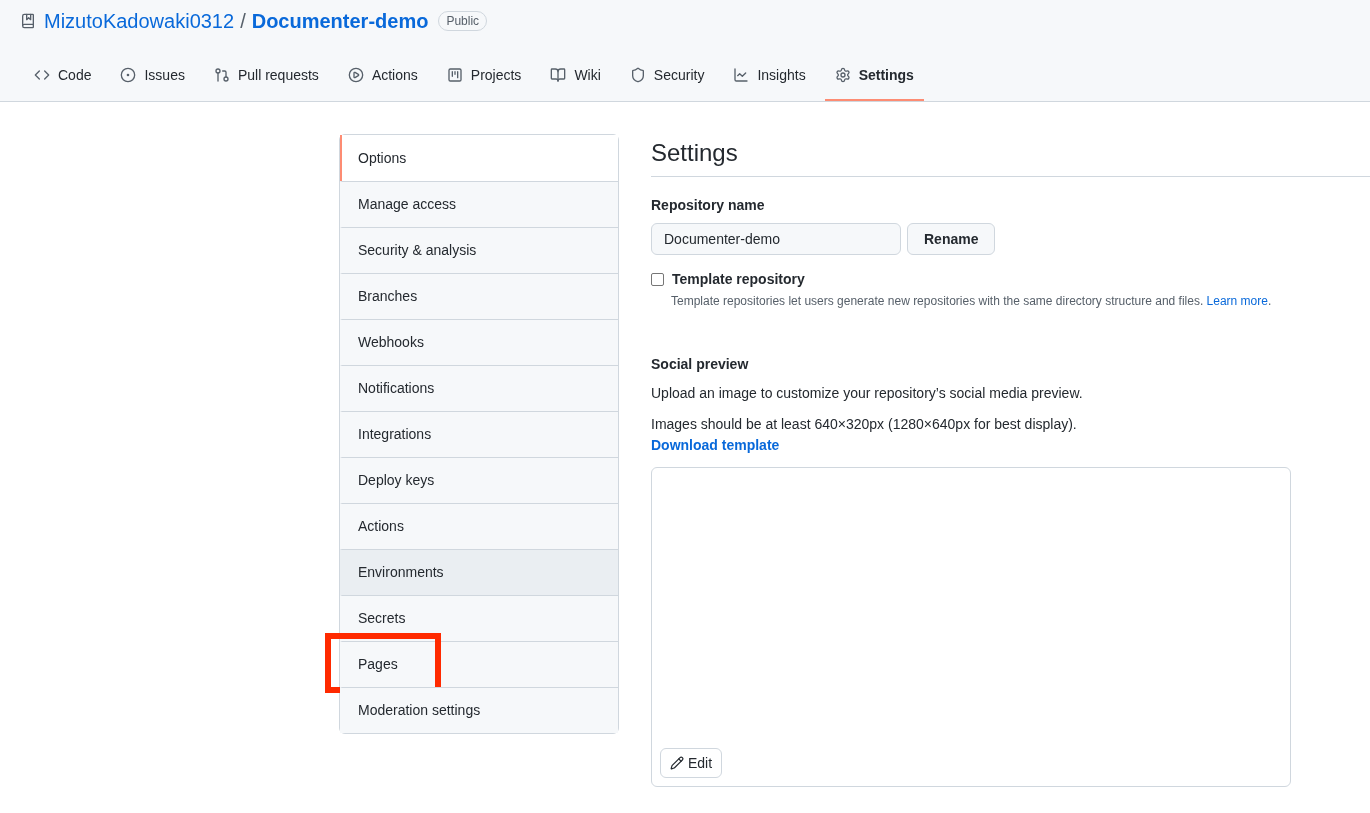  What do you see at coordinates (1010, 445) in the screenshot?
I see `download-template-link: Download template` at bounding box center [1010, 445].